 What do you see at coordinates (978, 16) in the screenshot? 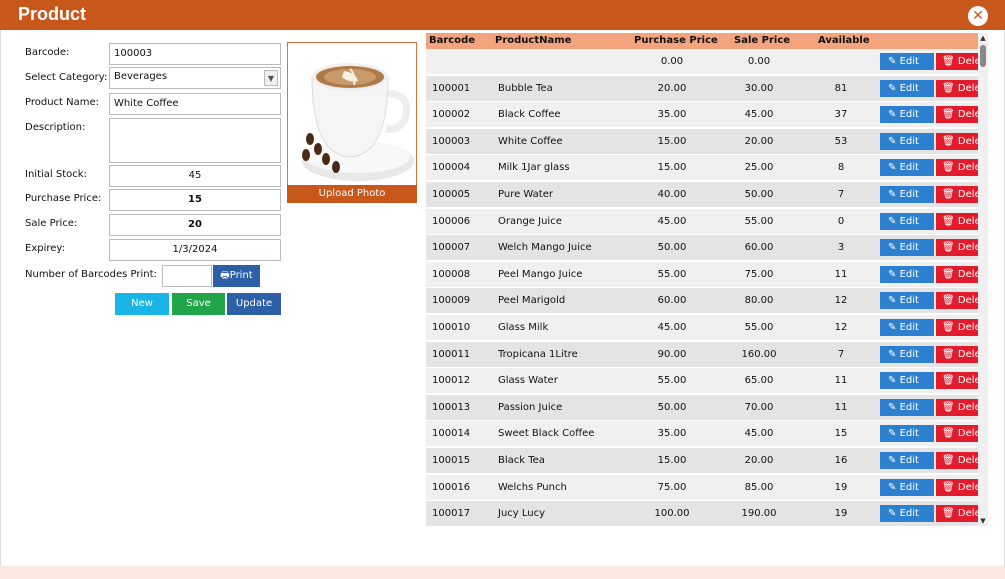
I see `close-icon: ✕` at bounding box center [978, 16].